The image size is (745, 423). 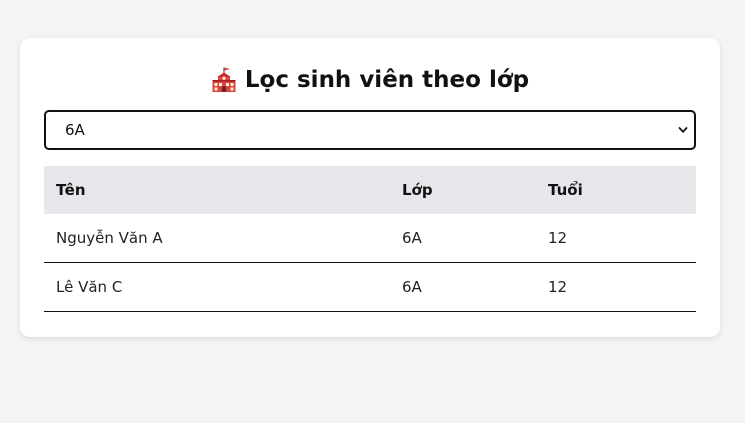 What do you see at coordinates (75, 130) in the screenshot?
I see `class-filter-value: 6A` at bounding box center [75, 130].